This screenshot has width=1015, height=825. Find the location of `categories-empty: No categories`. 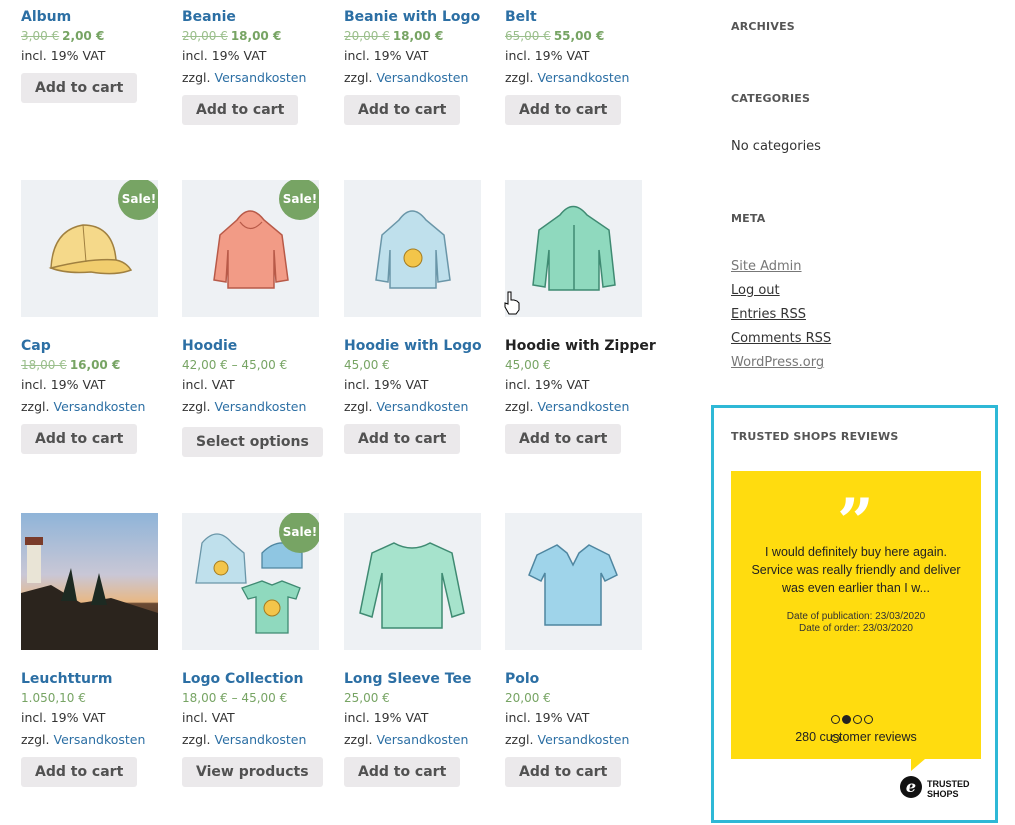

categories-empty: No categories is located at coordinates (776, 146).